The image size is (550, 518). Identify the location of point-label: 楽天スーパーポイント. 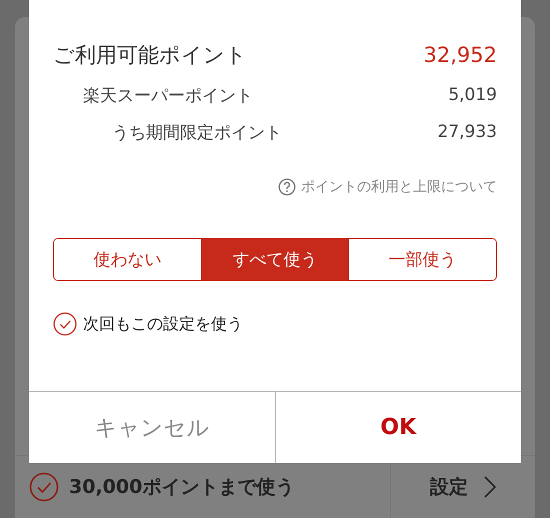
(168, 95).